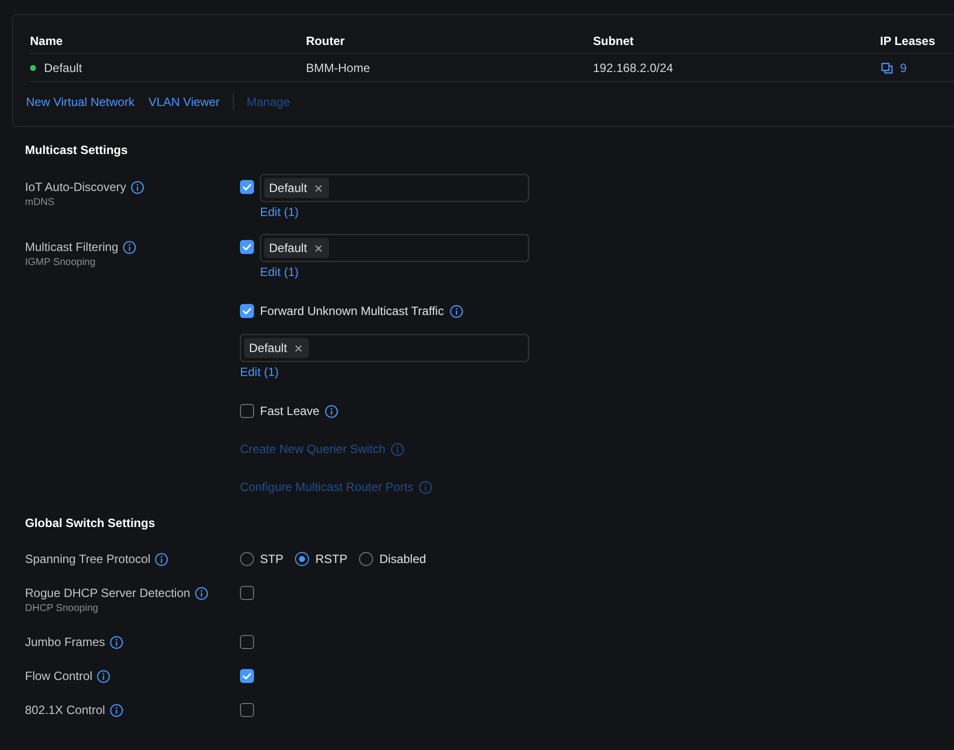 The height and width of the screenshot is (750, 954). What do you see at coordinates (87, 559) in the screenshot?
I see `setting-label: Spanning Tree Protocol` at bounding box center [87, 559].